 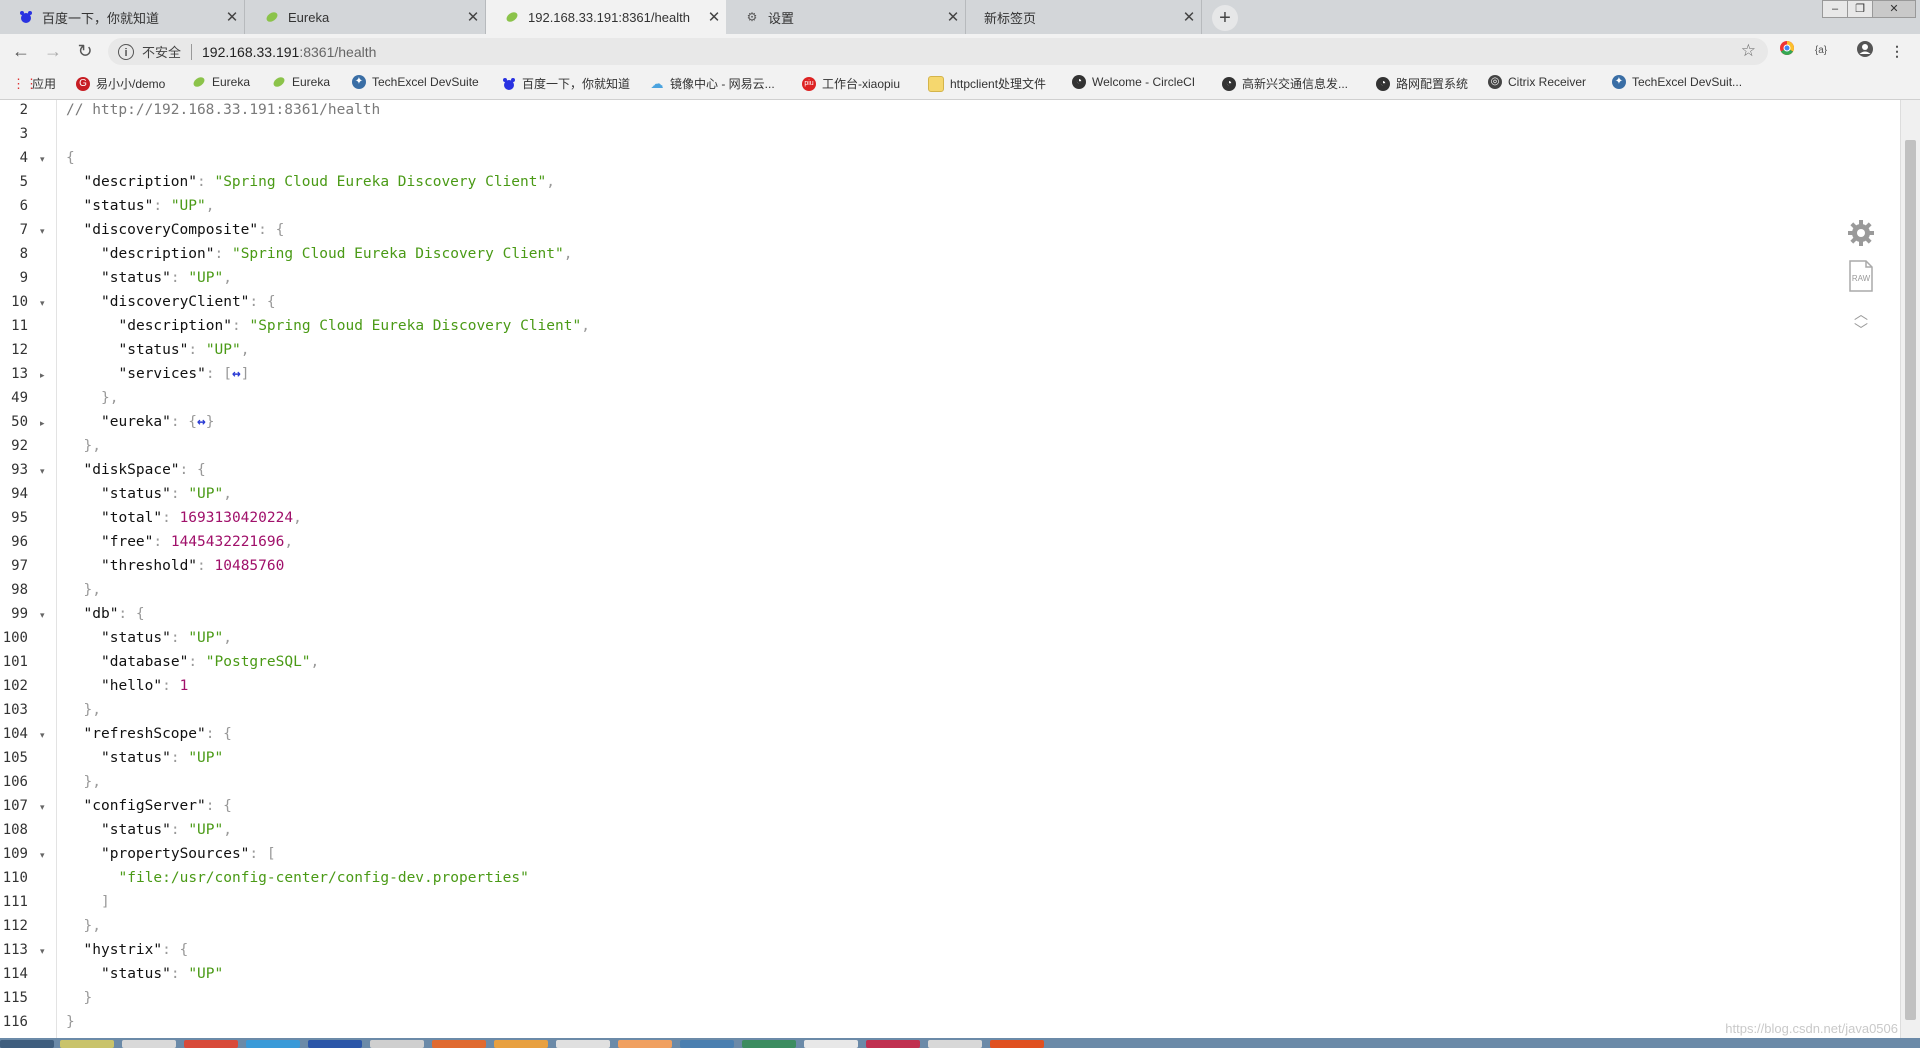 I want to click on json-punct: : {, so click(x=218, y=734).